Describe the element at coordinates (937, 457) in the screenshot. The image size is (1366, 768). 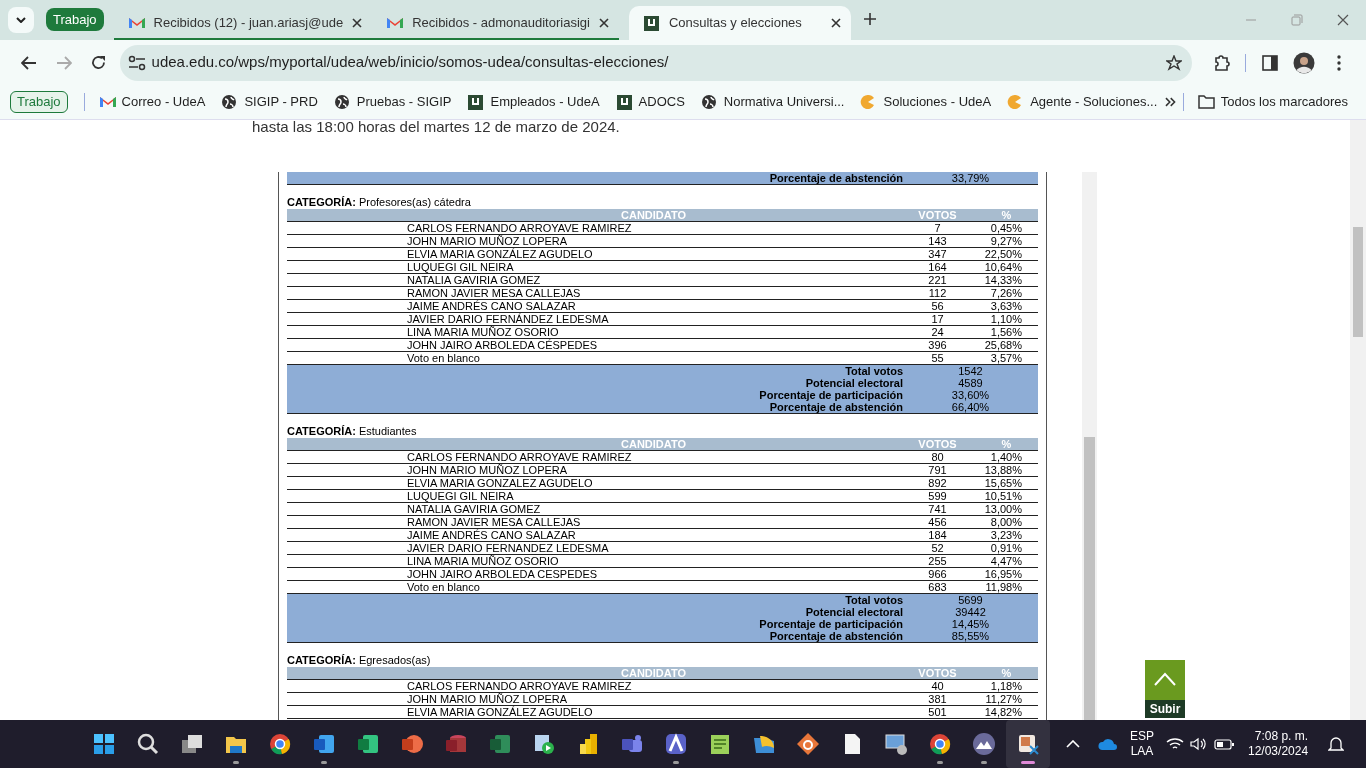
I see `table-cell-text: 80` at that location.